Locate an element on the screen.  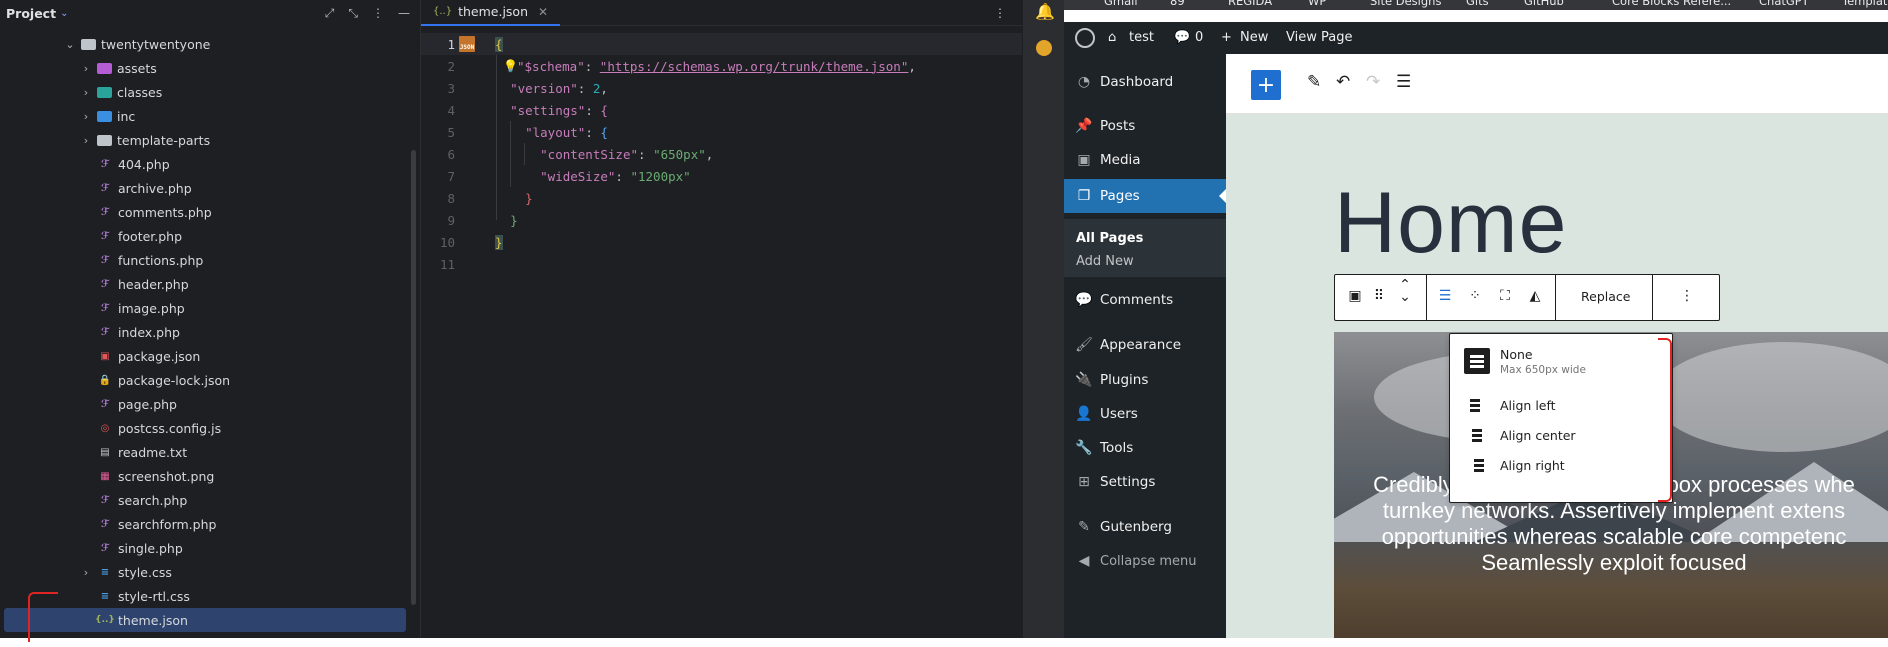
tree-item: ≡ style-rtl.css is located at coordinates (205, 596).